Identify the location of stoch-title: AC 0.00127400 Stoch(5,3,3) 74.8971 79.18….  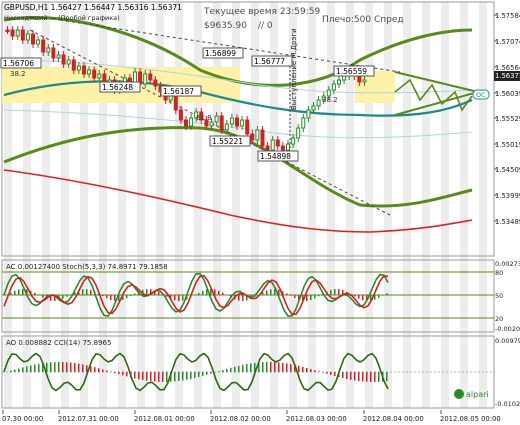
(87, 267).